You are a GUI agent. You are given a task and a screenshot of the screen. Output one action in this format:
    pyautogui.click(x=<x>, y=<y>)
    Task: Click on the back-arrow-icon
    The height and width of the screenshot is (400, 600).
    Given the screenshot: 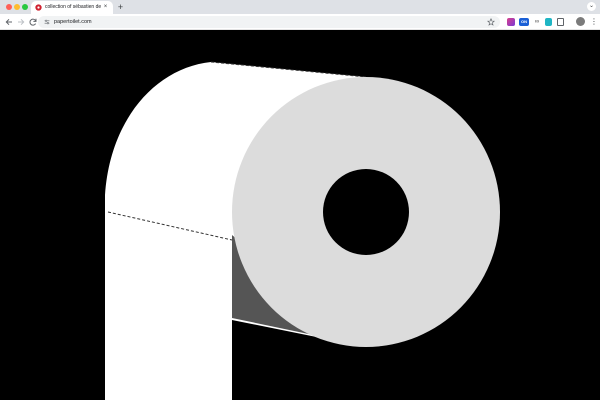 What is the action you would take?
    pyautogui.click(x=9, y=22)
    